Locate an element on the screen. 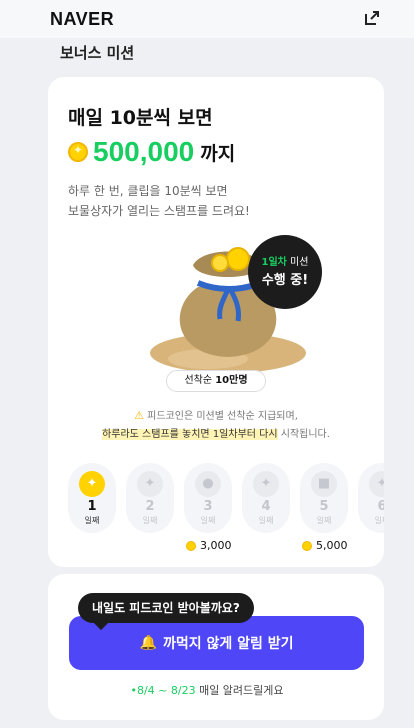  reminder-period: 8/4 ~ 8/23 is located at coordinates (166, 690).